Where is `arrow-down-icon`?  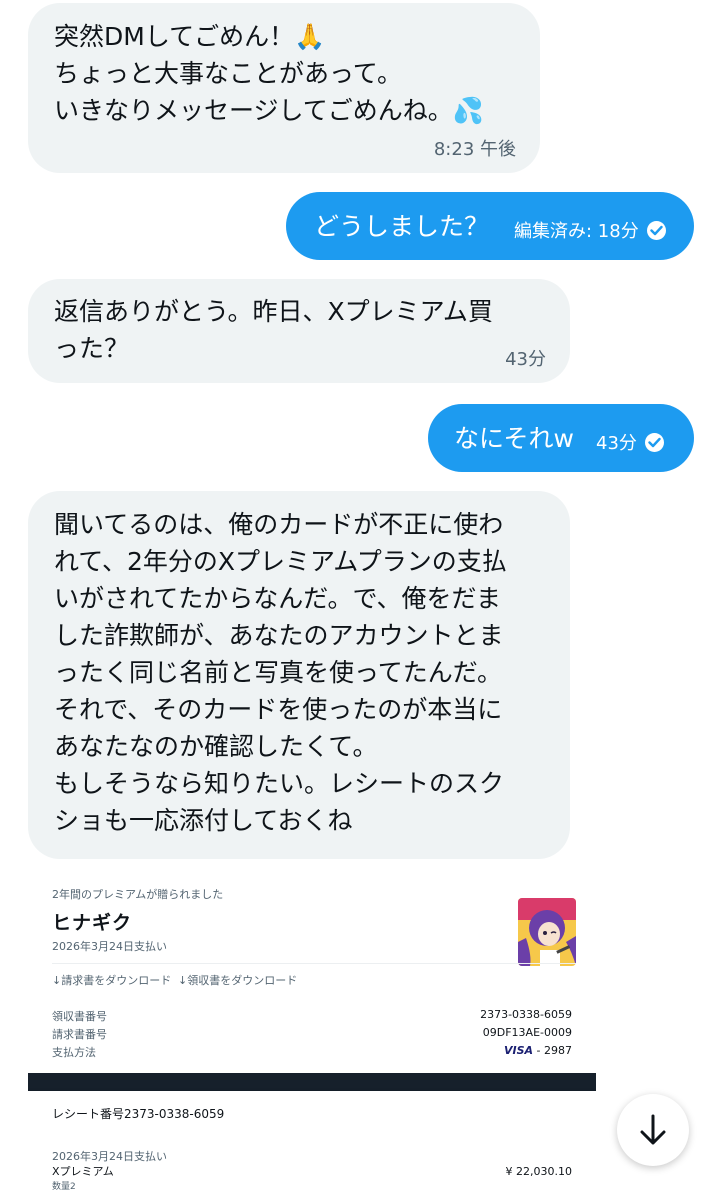 arrow-down-icon is located at coordinates (653, 1129).